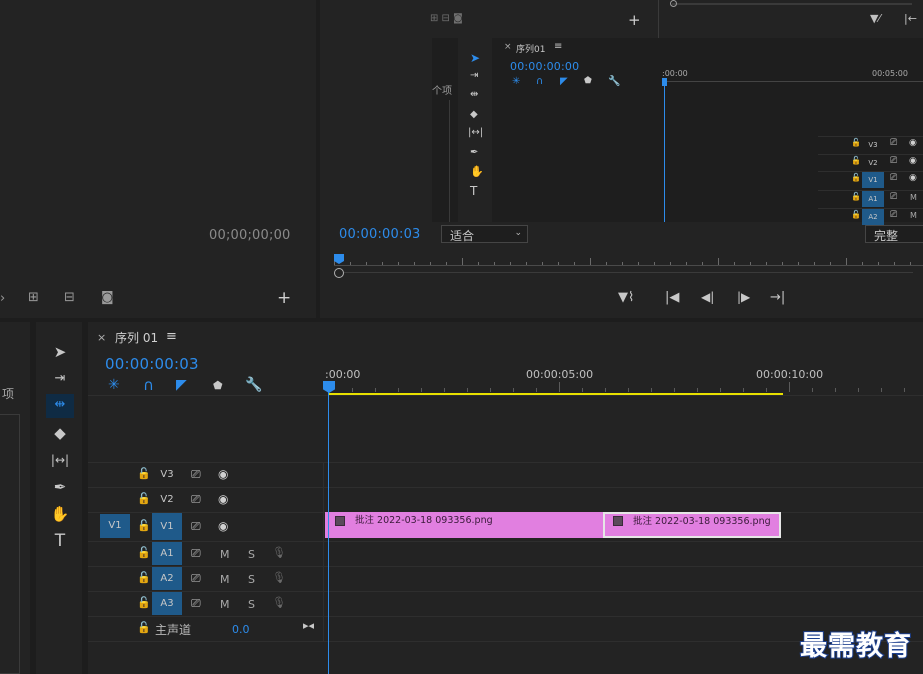 The image size is (923, 674). What do you see at coordinates (614, 82) in the screenshot?
I see `mini-wrench-icon: 🔧` at bounding box center [614, 82].